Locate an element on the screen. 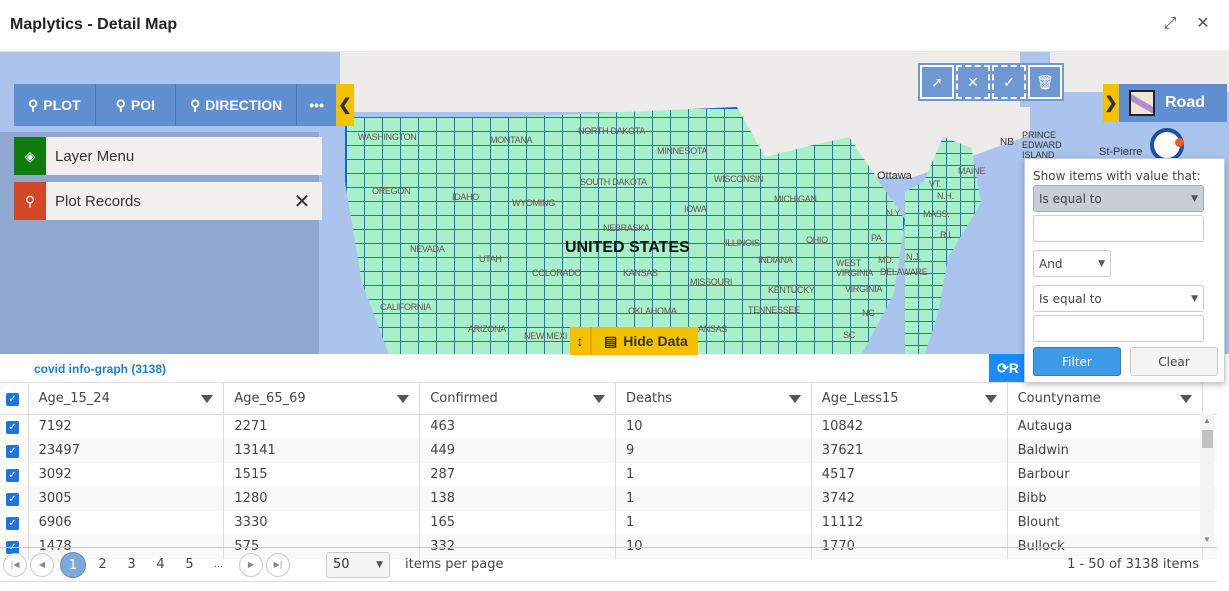 This screenshot has width=1229, height=591. table-cell: 10 is located at coordinates (713, 426).